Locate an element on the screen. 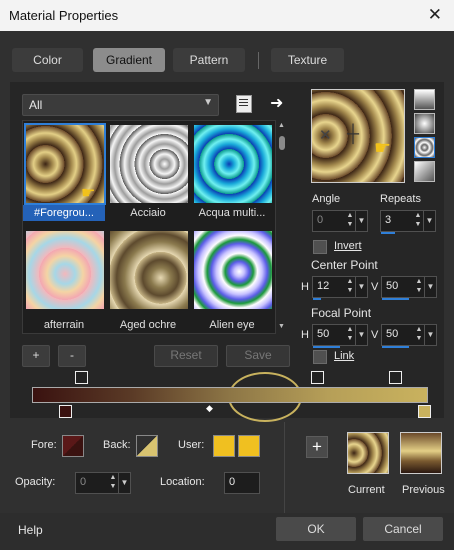 The image size is (454, 550). list-item-label: Alien eye is located at coordinates (232, 325).